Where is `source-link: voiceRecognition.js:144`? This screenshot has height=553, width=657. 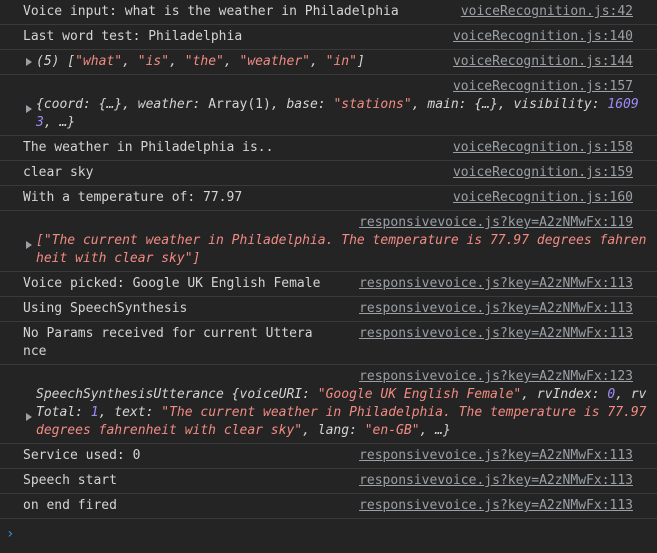 source-link: voiceRecognition.js:144 is located at coordinates (543, 62).